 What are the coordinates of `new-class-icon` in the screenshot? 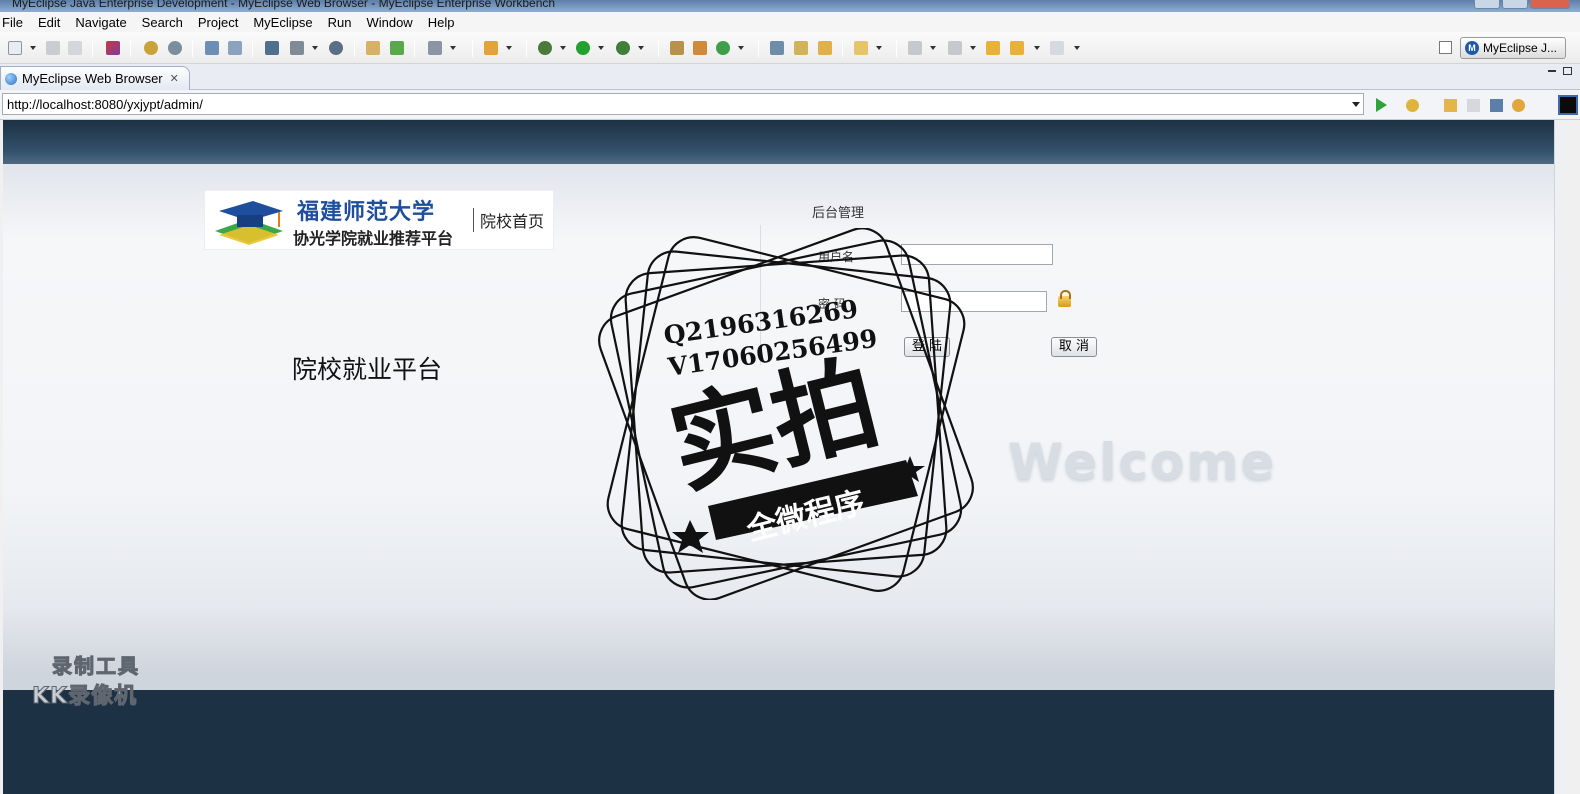 It's located at (700, 48).